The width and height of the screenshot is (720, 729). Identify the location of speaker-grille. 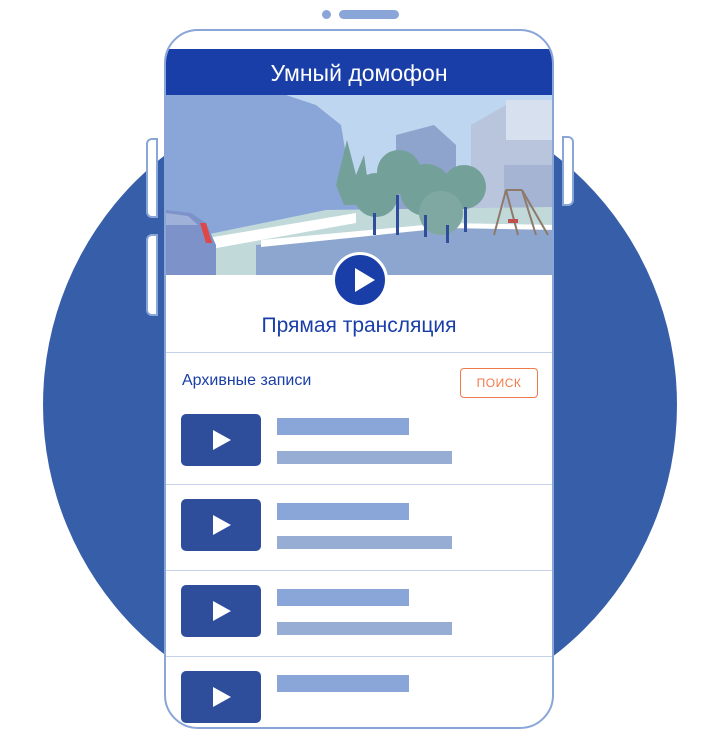
(369, 14).